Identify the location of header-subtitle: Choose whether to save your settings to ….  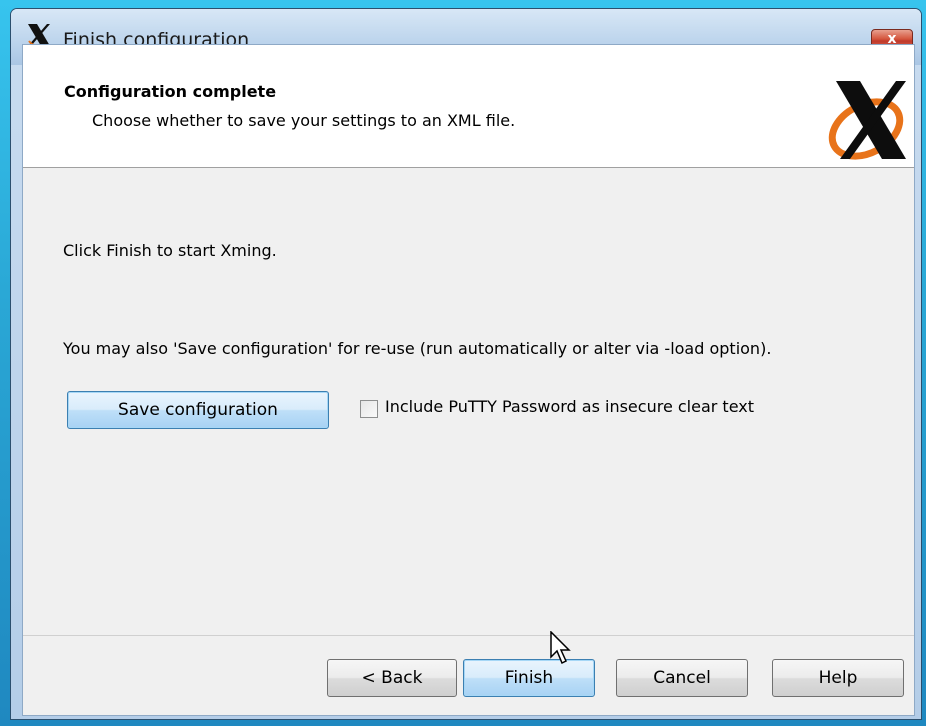
(304, 120).